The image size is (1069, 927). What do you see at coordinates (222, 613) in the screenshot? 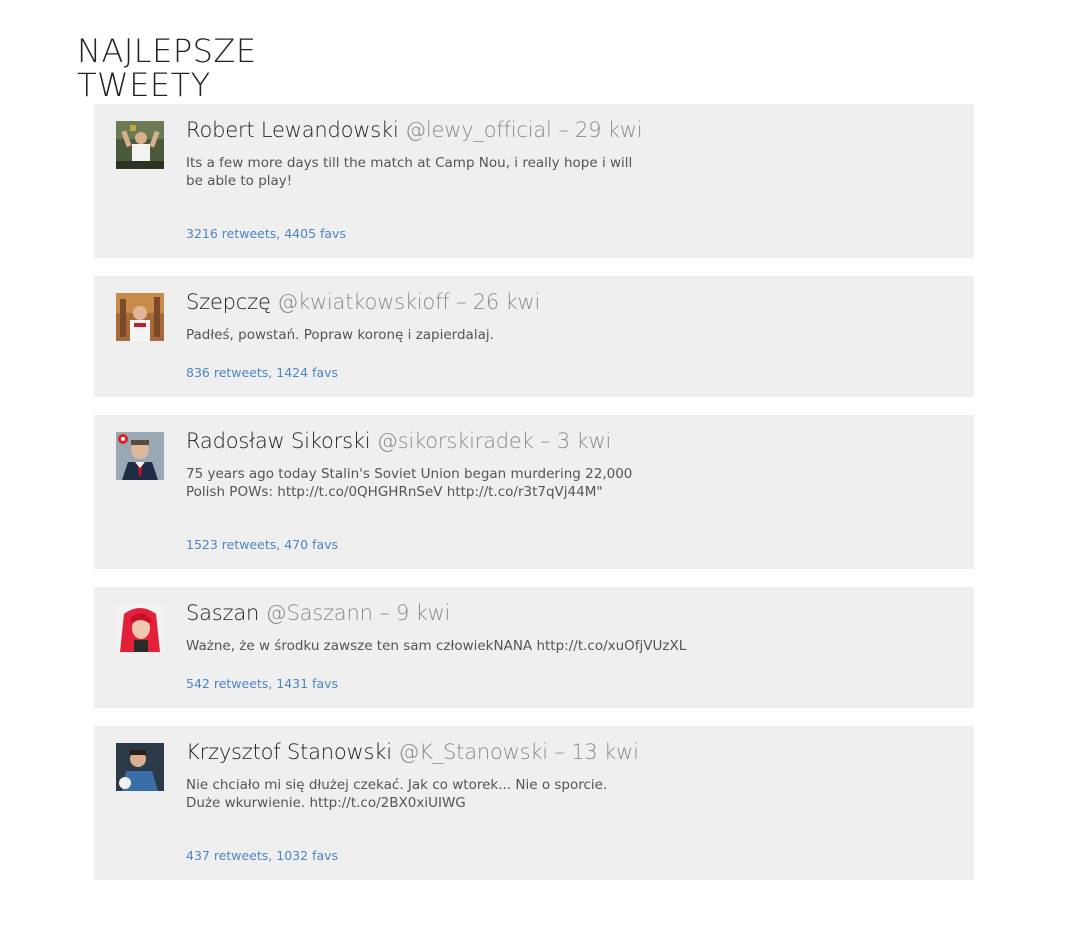
I see `author-name: Saszan` at bounding box center [222, 613].